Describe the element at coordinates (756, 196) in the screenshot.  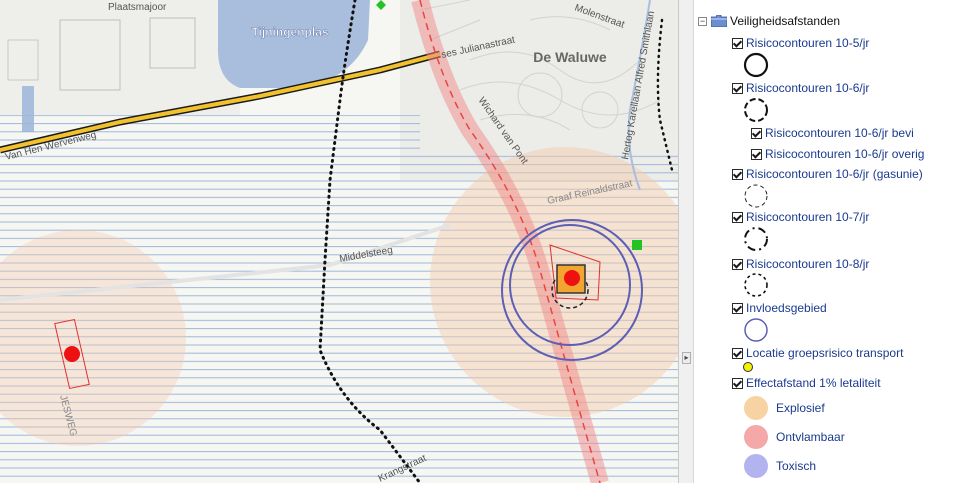
I see `contour-symbol-gasunie` at that location.